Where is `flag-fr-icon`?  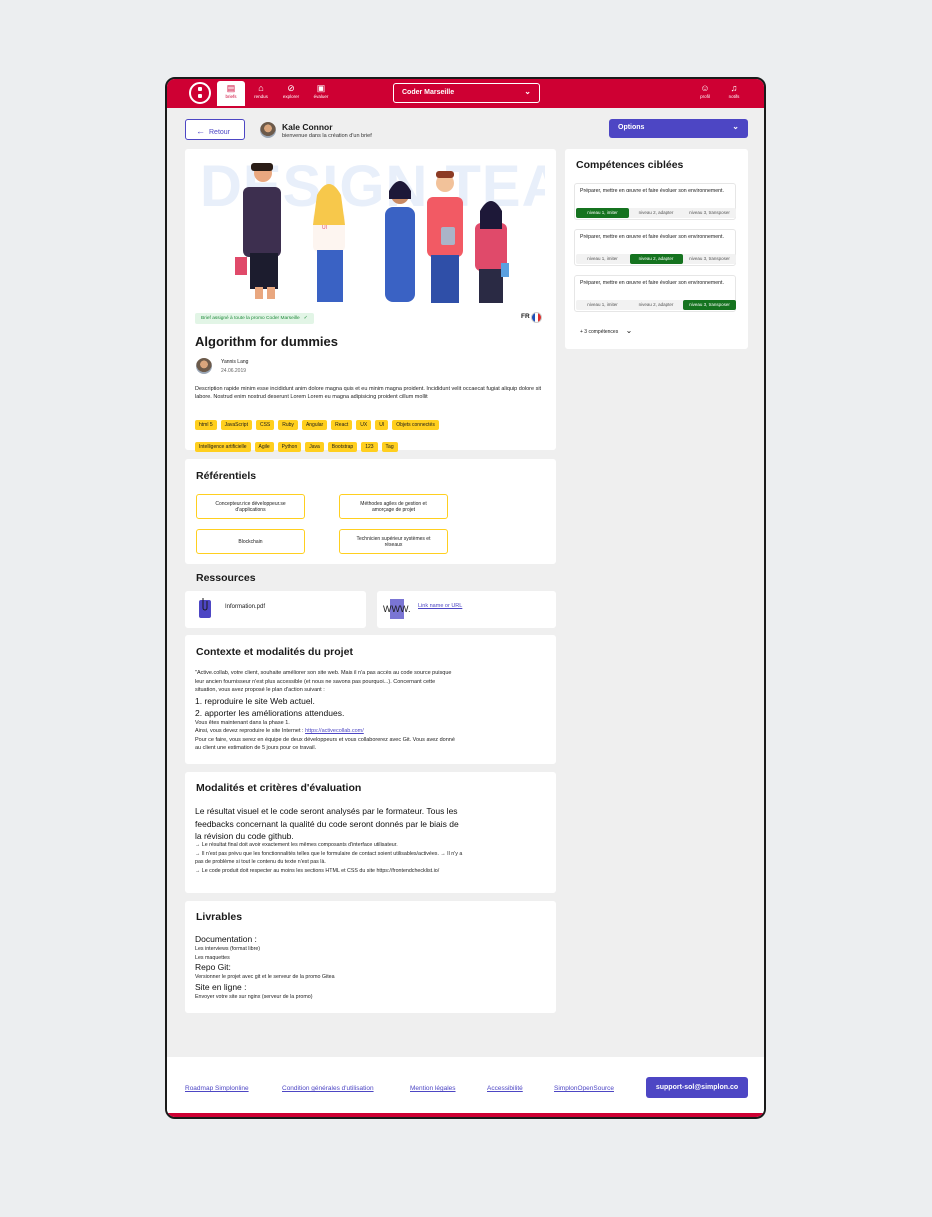 flag-fr-icon is located at coordinates (536, 317).